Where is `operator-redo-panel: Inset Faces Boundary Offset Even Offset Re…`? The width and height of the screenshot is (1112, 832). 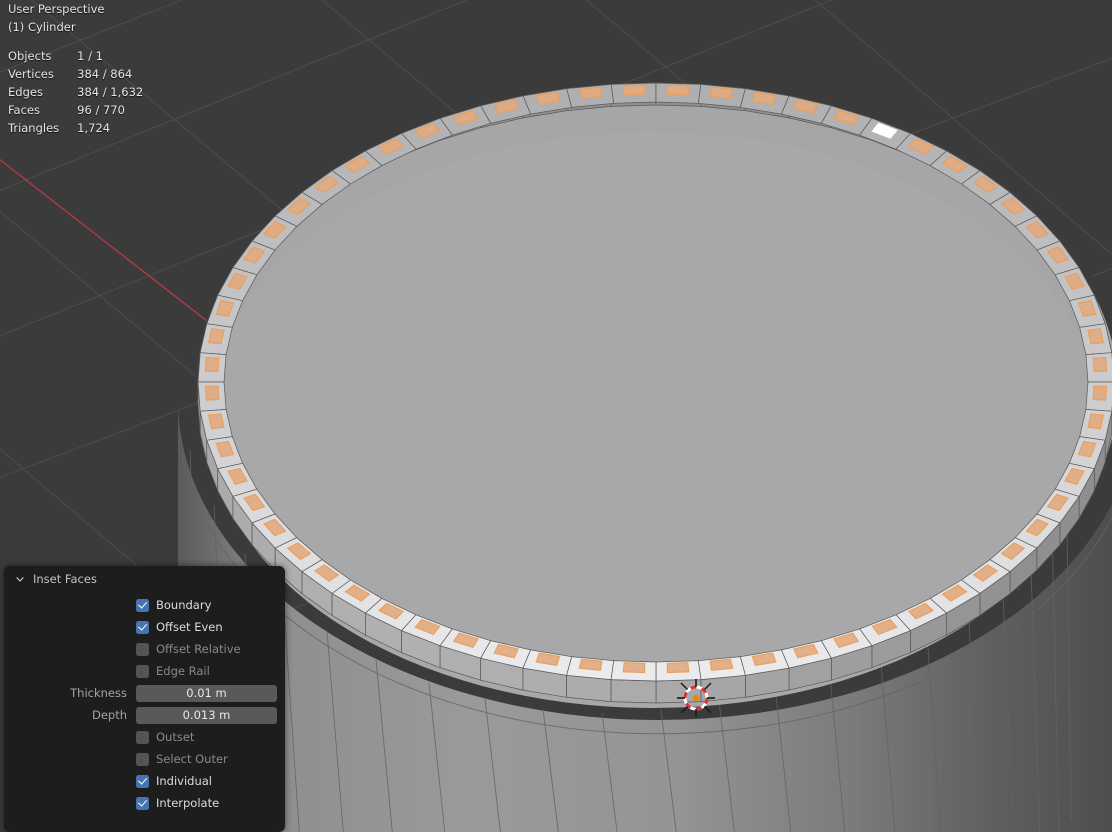 operator-redo-panel: Inset Faces Boundary Offset Even Offset Re… is located at coordinates (144, 699).